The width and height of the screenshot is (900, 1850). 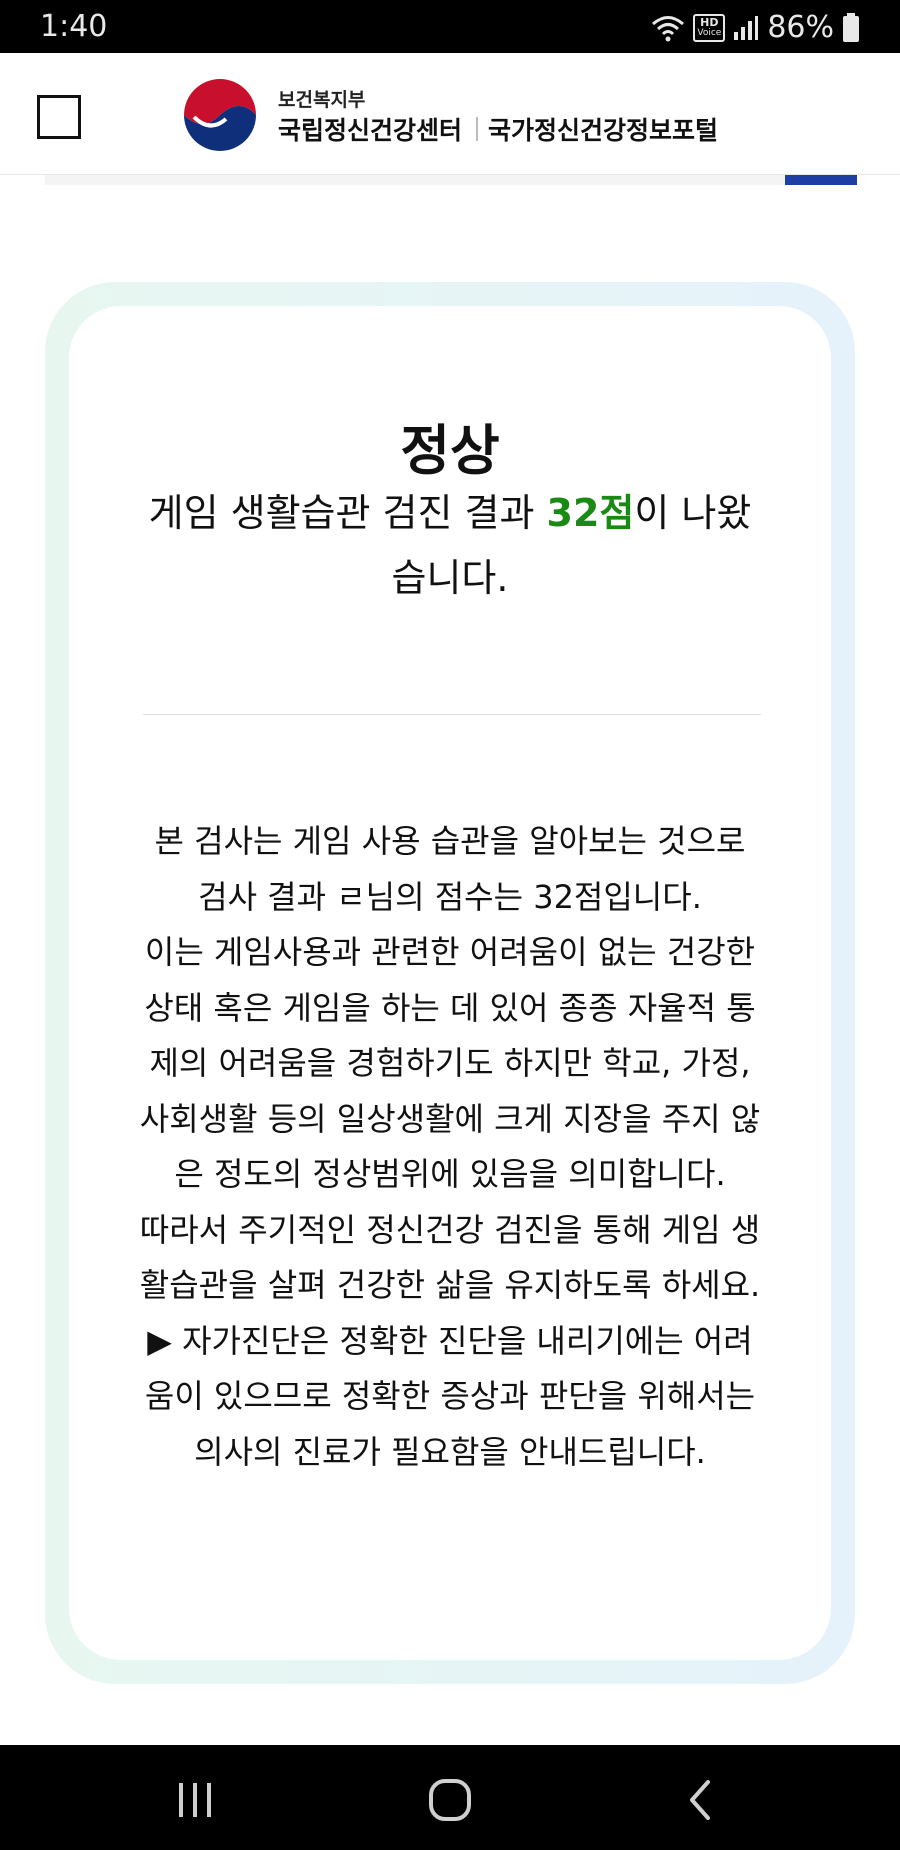 What do you see at coordinates (746, 27) in the screenshot?
I see `signal-icon` at bounding box center [746, 27].